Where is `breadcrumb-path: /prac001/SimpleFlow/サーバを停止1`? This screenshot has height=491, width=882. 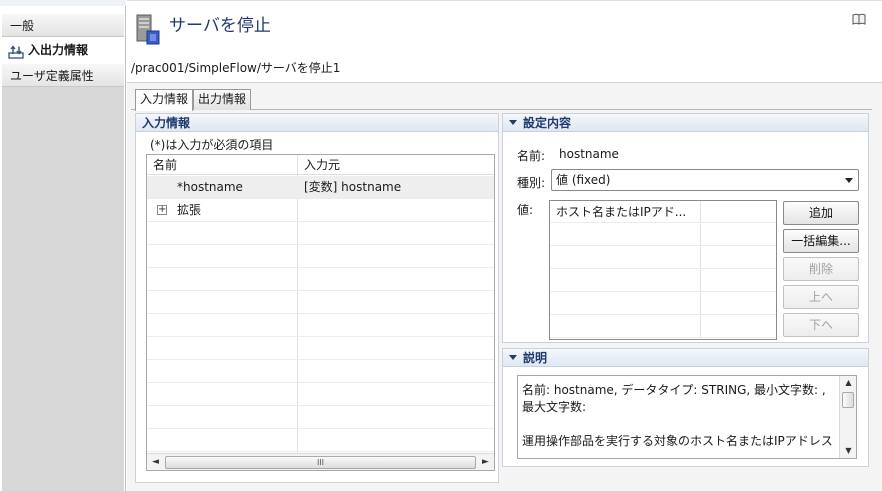
breadcrumb-path: /prac001/SimpleFlow/サーバを停止1 is located at coordinates (236, 68).